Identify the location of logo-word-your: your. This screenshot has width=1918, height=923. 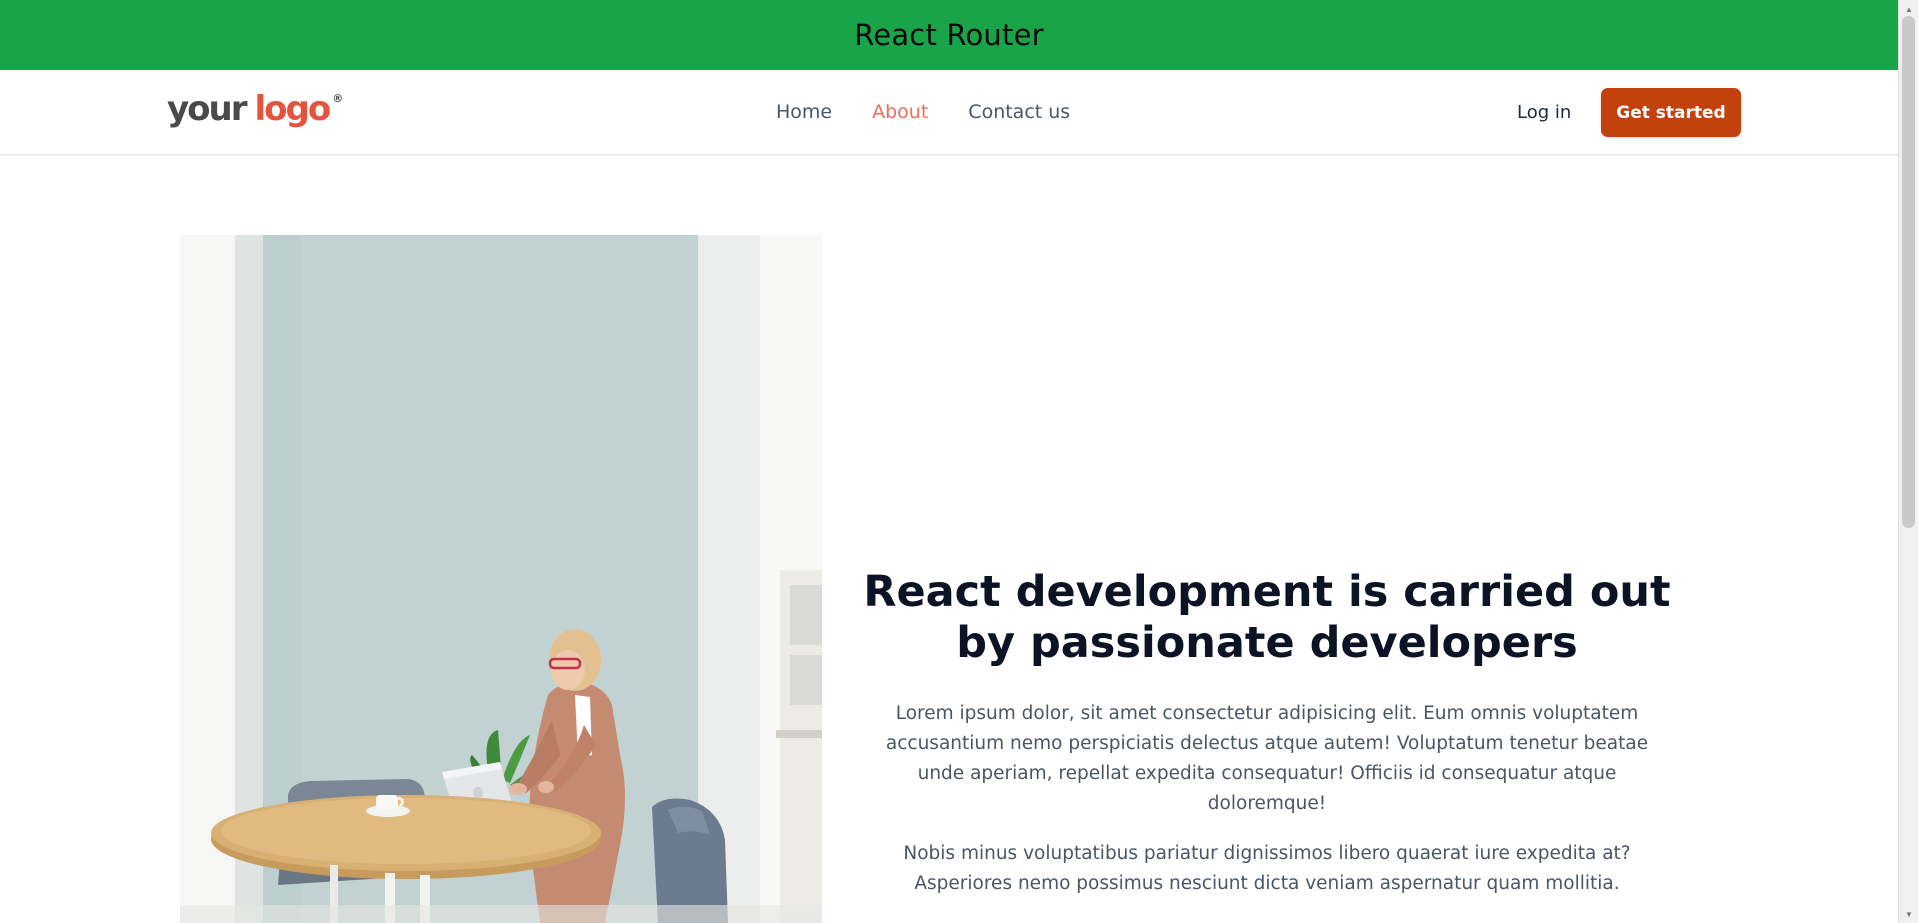
(207, 109).